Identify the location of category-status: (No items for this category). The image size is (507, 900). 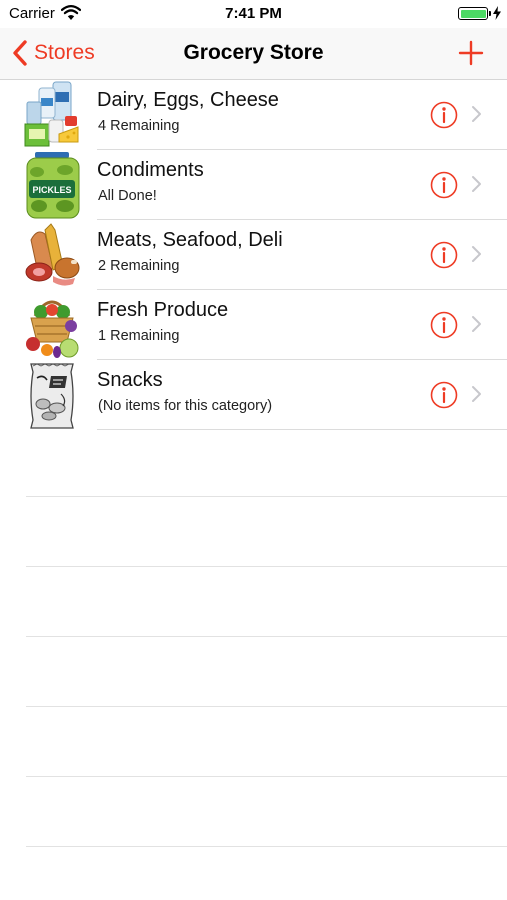
(185, 406).